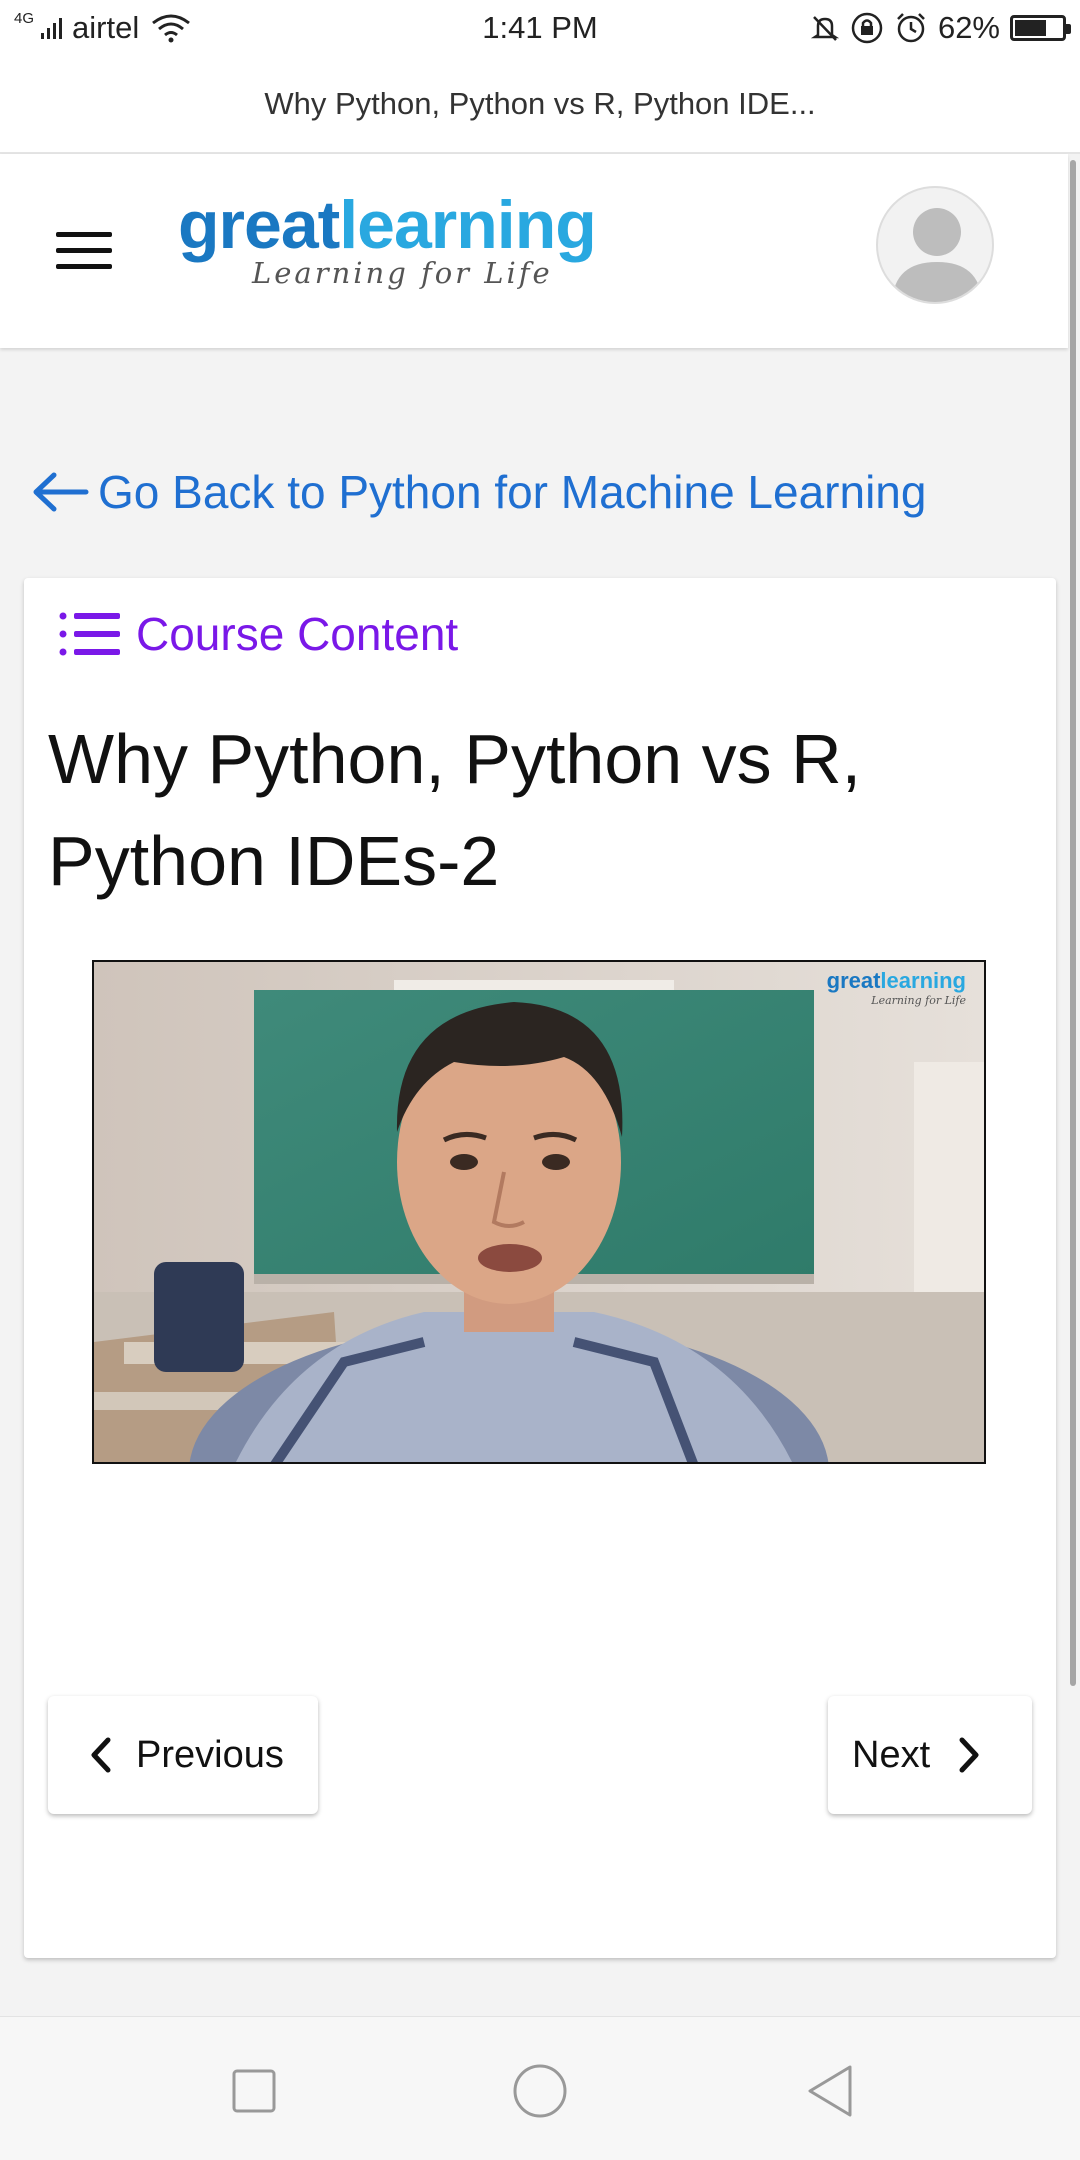 This screenshot has height=2160, width=1080. Describe the element at coordinates (106, 27) in the screenshot. I see `carrier-name: airtel` at that location.